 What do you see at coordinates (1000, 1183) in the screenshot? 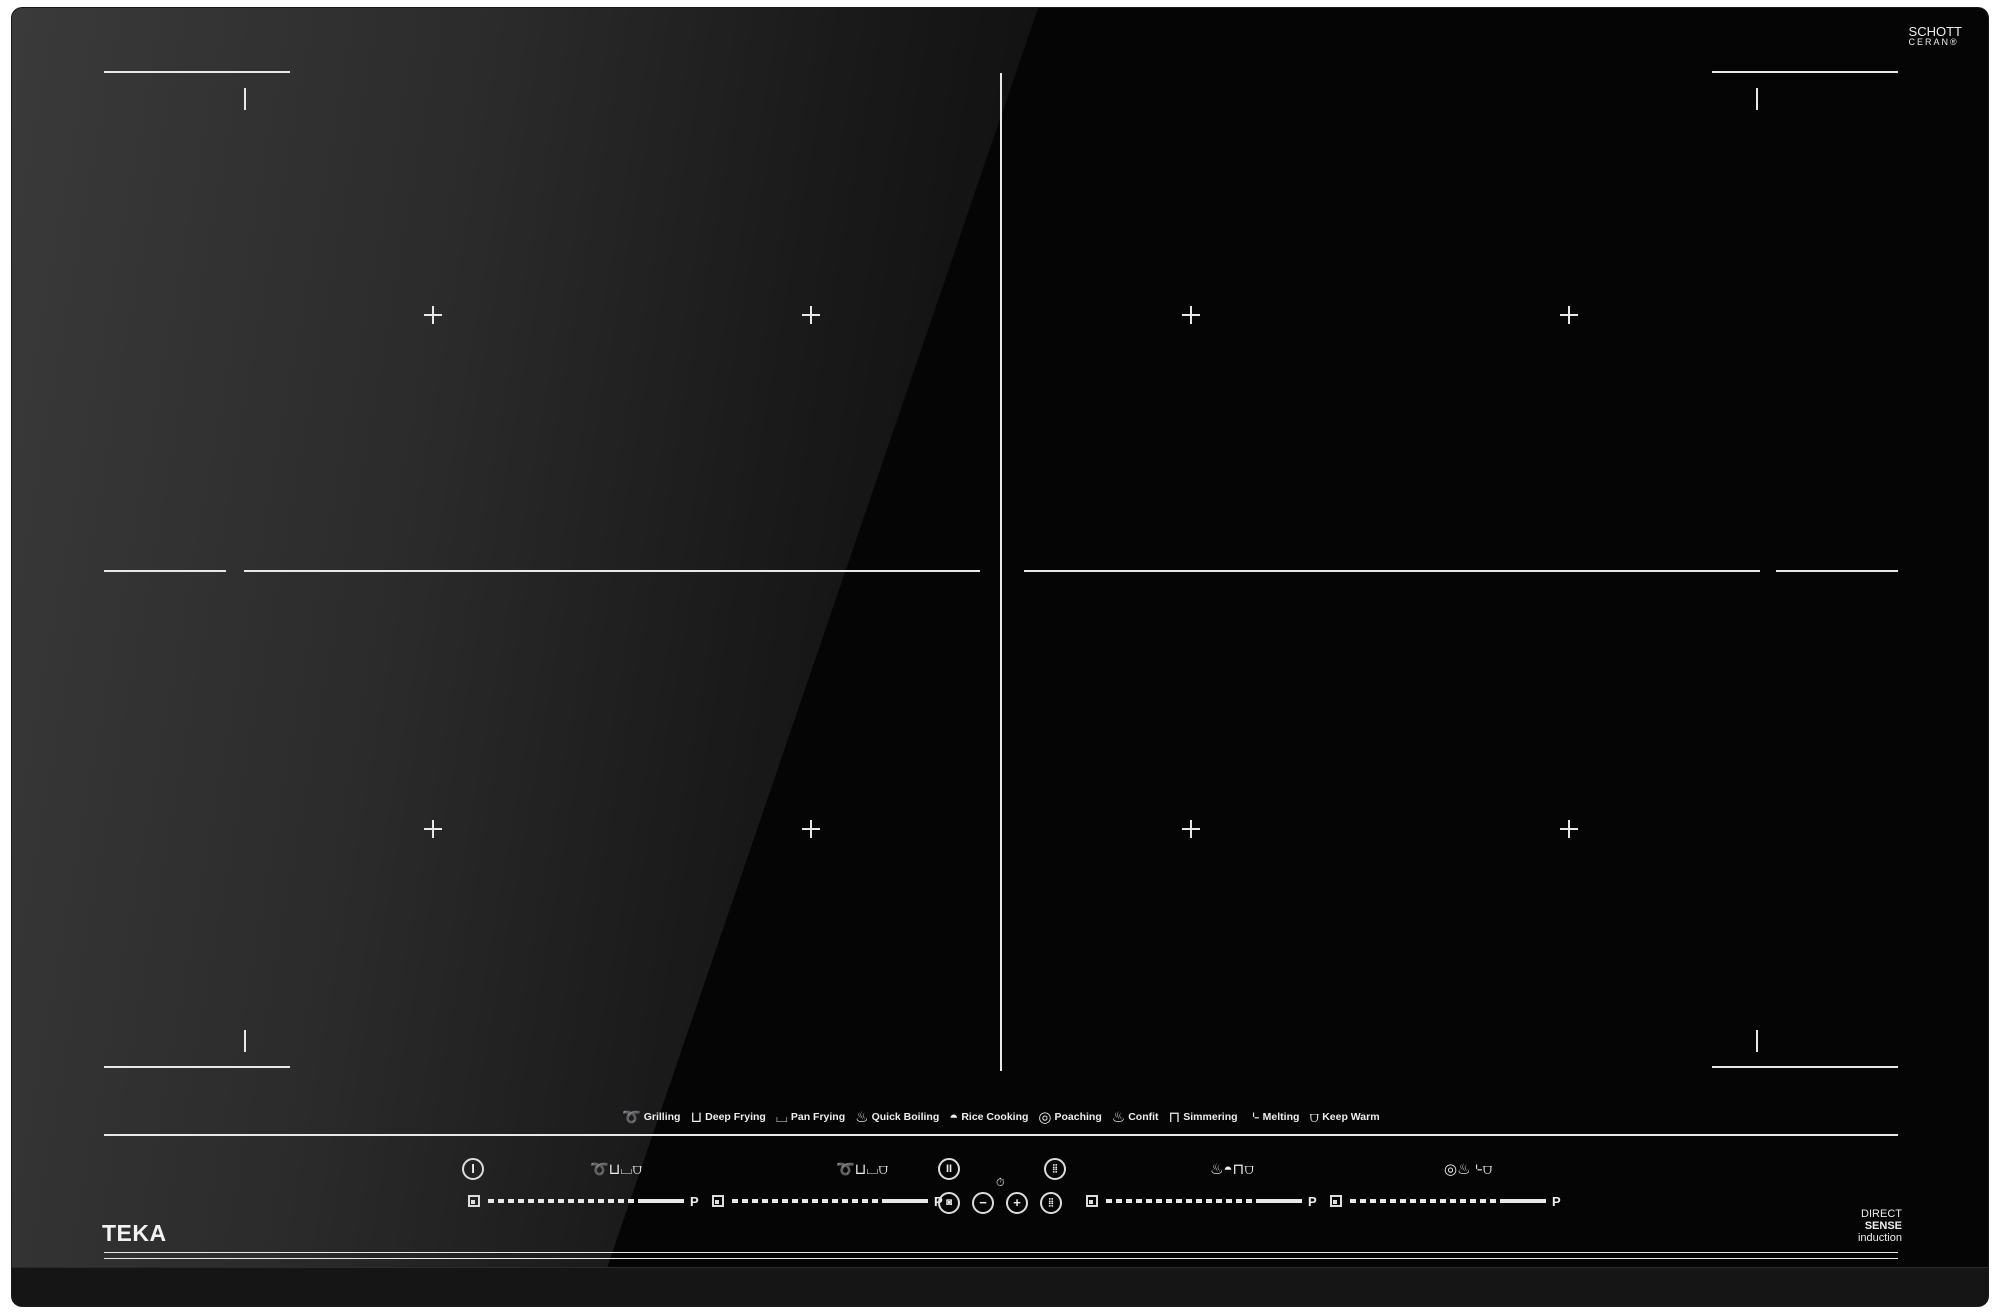
I see `timer-icon: ⏱` at bounding box center [1000, 1183].